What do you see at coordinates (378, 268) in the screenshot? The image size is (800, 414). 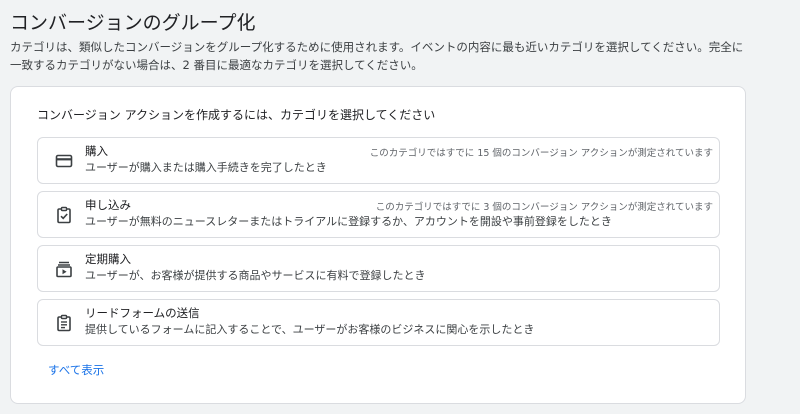 I see `category-option-subscription: 定期購入 ユーザーが、お客様が提供する商品やサービスに有料で登録したとき` at bounding box center [378, 268].